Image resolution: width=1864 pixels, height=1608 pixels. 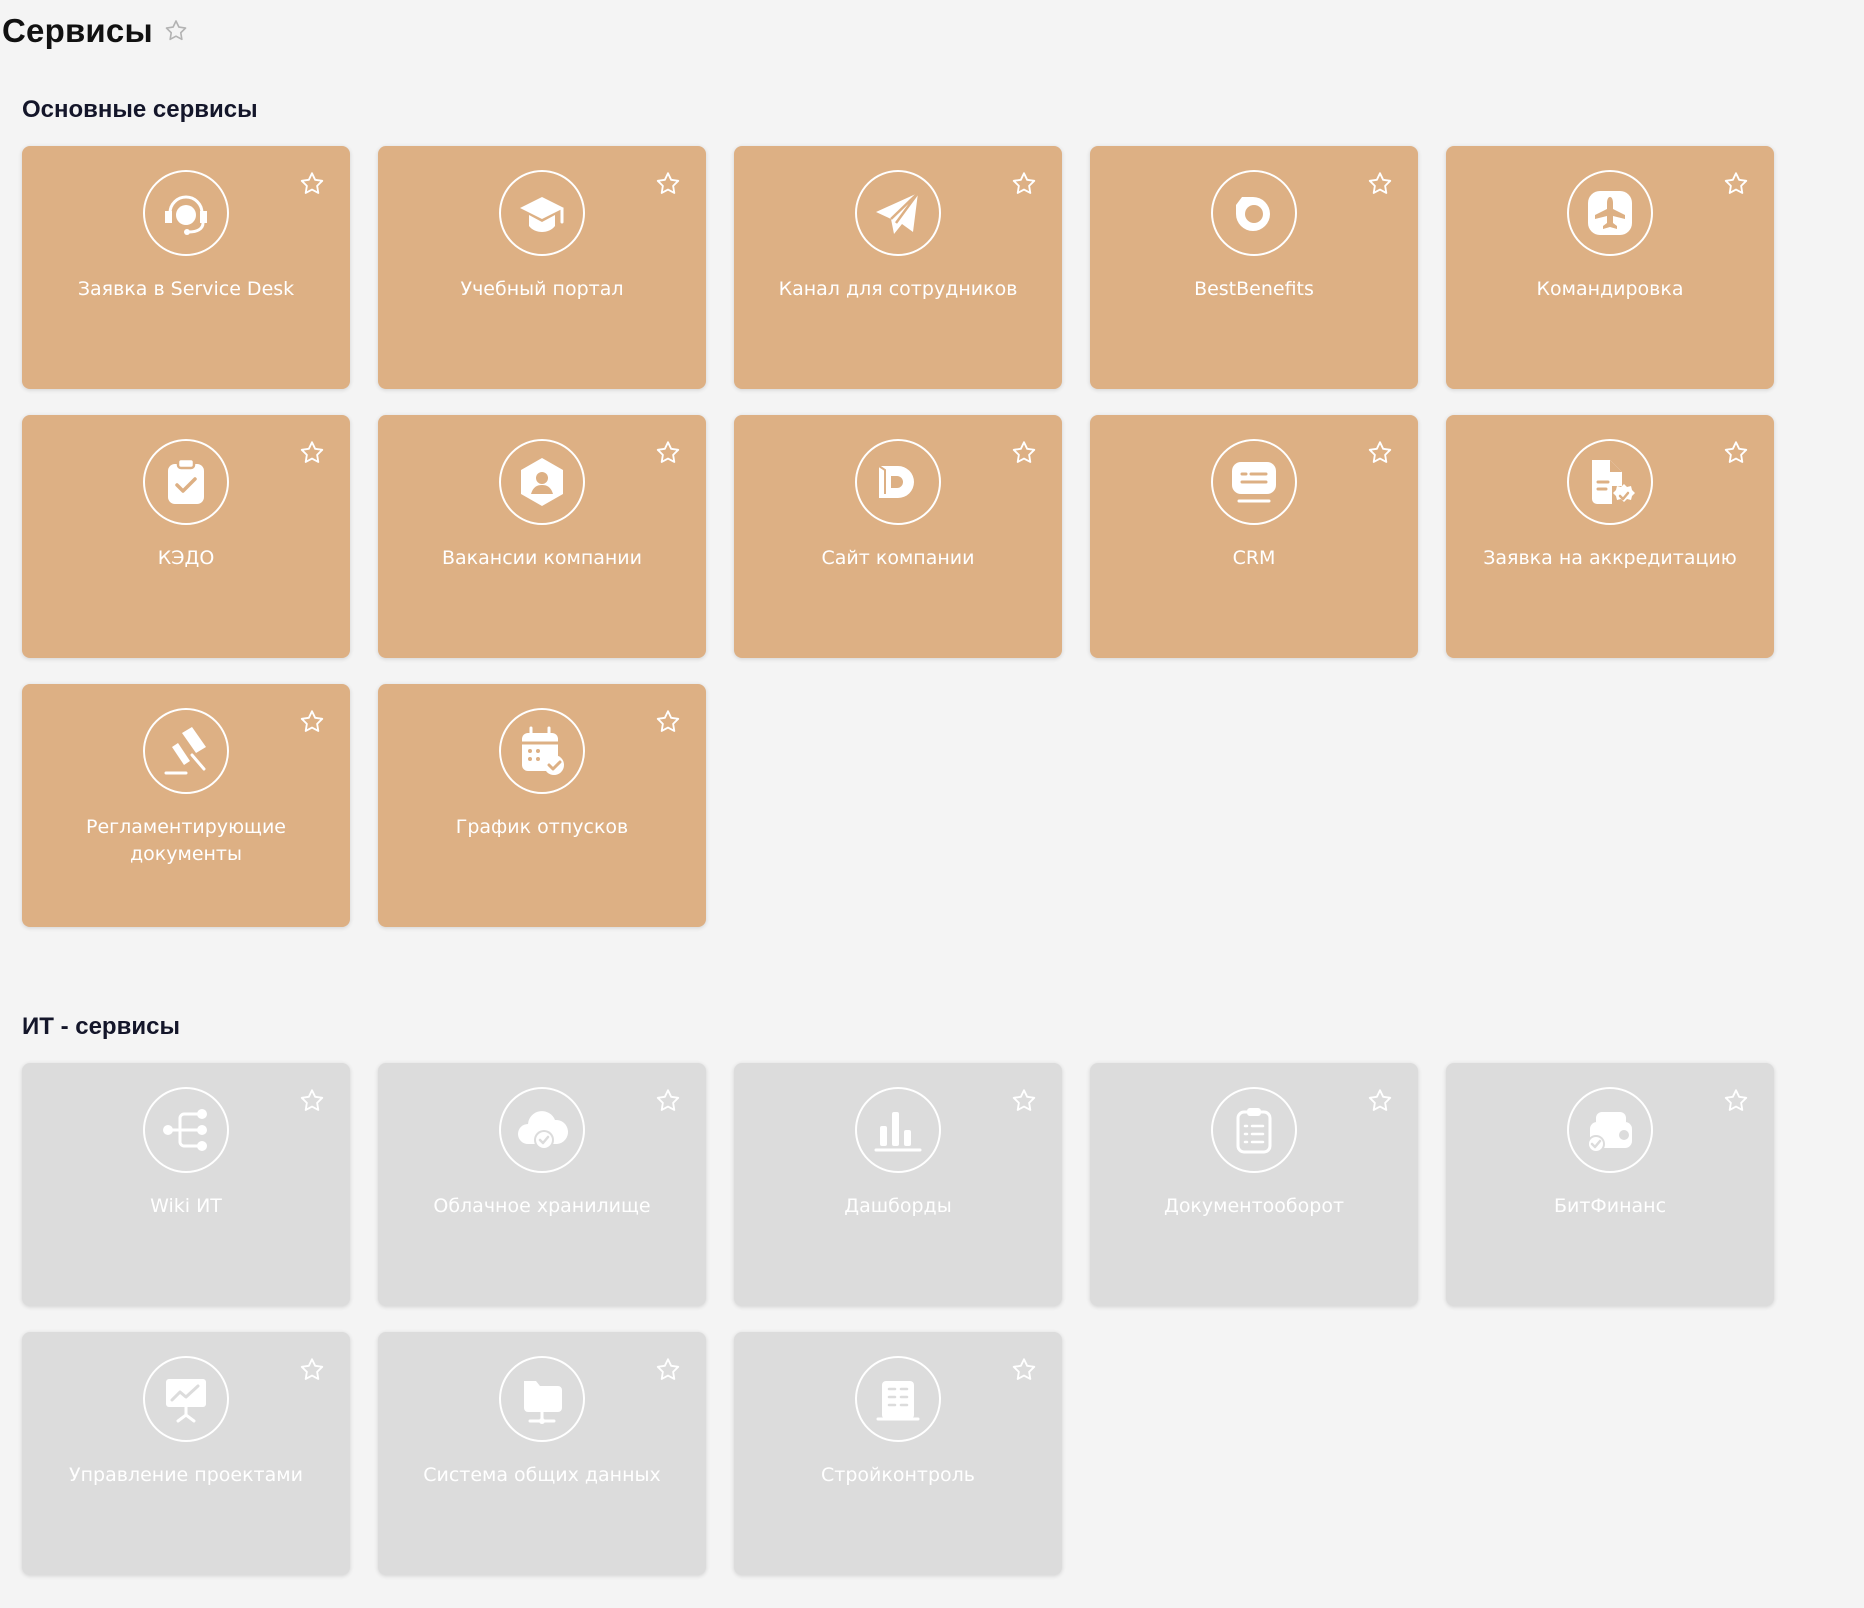 I want to click on building-icon, so click(x=898, y=1399).